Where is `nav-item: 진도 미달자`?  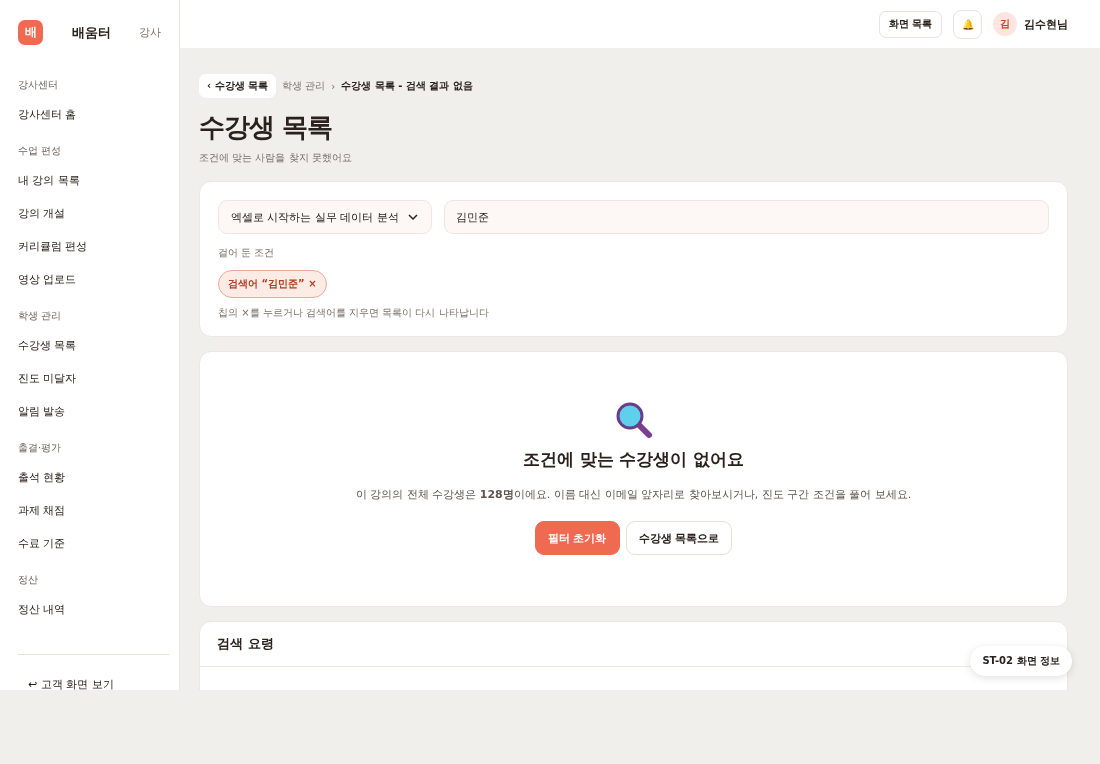 nav-item: 진도 미달자 is located at coordinates (93, 378).